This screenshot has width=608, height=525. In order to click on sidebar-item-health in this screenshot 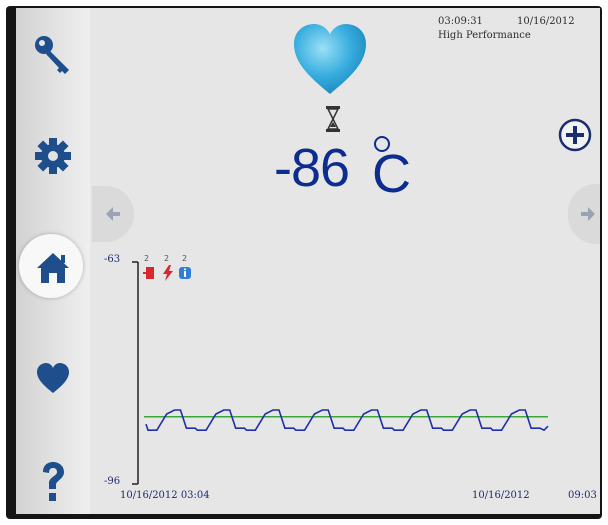, I will do `click(53, 378)`.